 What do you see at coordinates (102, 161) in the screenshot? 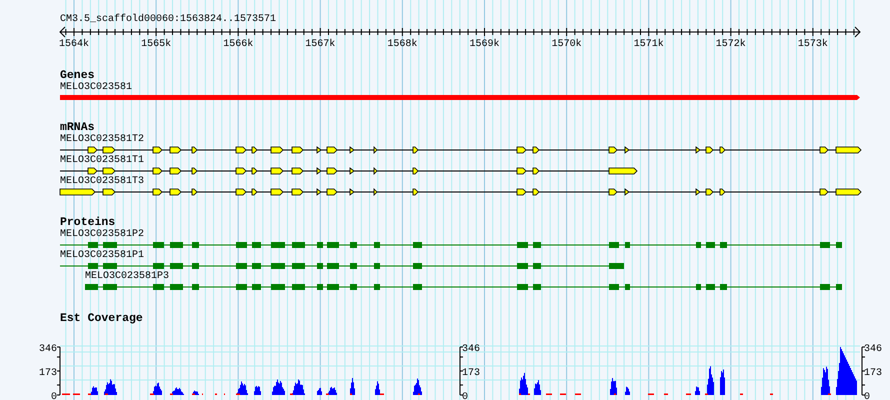
I see `feature-name: MELO3C023581T1` at bounding box center [102, 161].